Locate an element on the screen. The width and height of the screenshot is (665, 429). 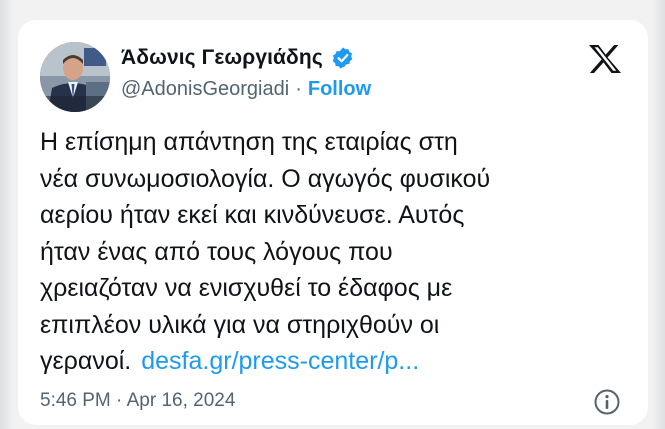
author-display-name: Άδωνις Γεωργιάδης is located at coordinates (222, 58).